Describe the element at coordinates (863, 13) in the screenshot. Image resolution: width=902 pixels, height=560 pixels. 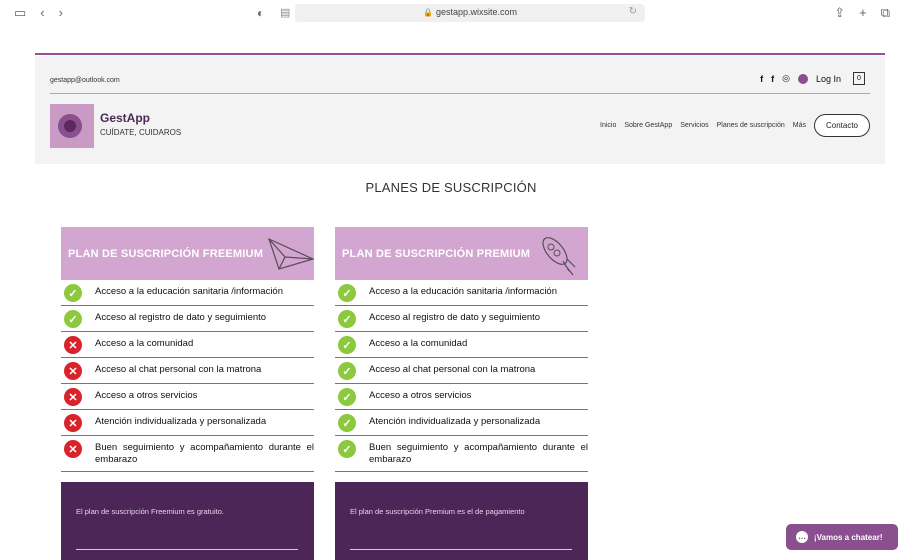
I see `new-tab-icon: +` at that location.